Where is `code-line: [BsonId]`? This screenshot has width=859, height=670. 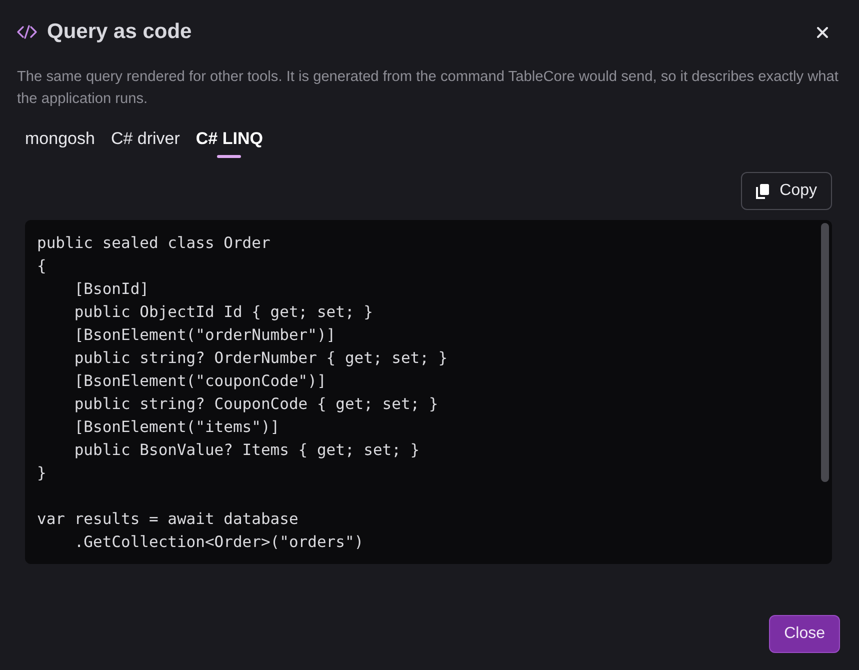
code-line: [BsonId] is located at coordinates (111, 289).